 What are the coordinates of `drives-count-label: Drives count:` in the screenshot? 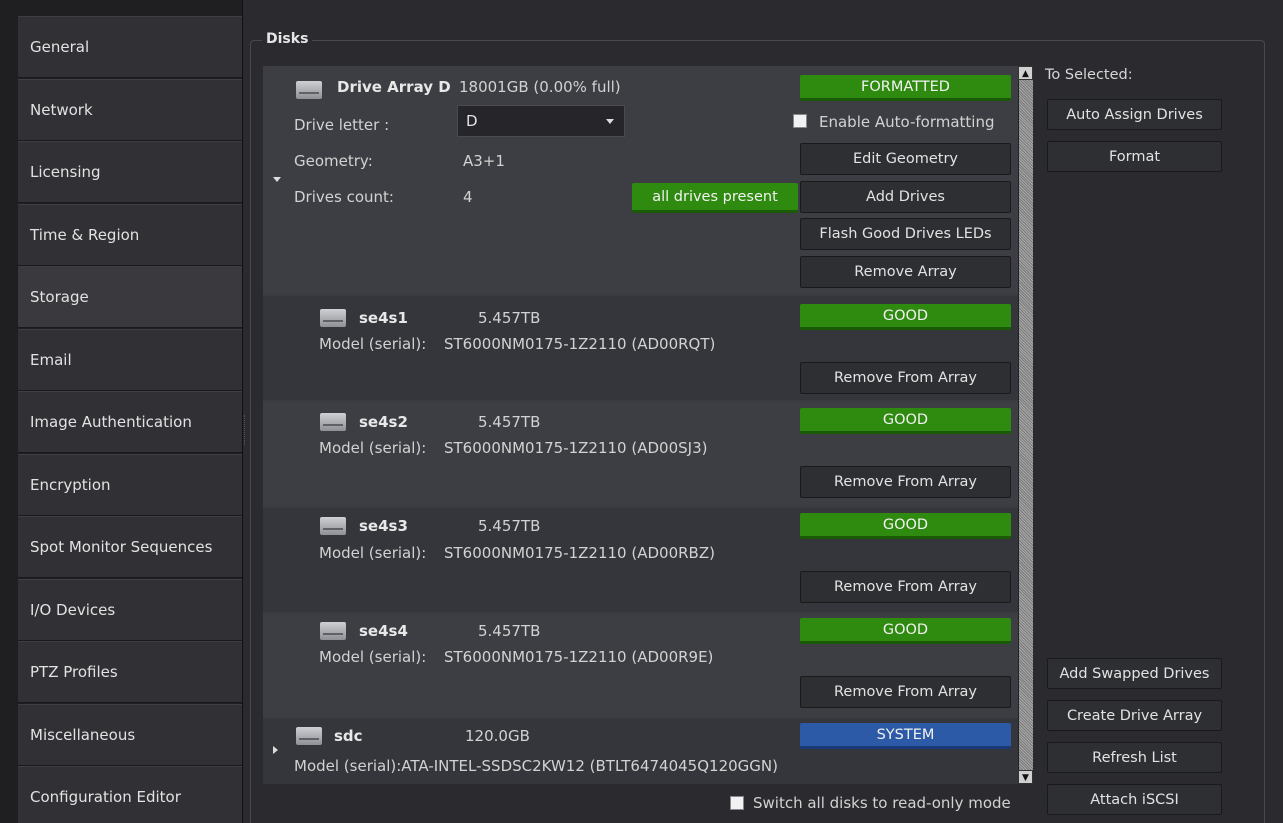 It's located at (344, 197).